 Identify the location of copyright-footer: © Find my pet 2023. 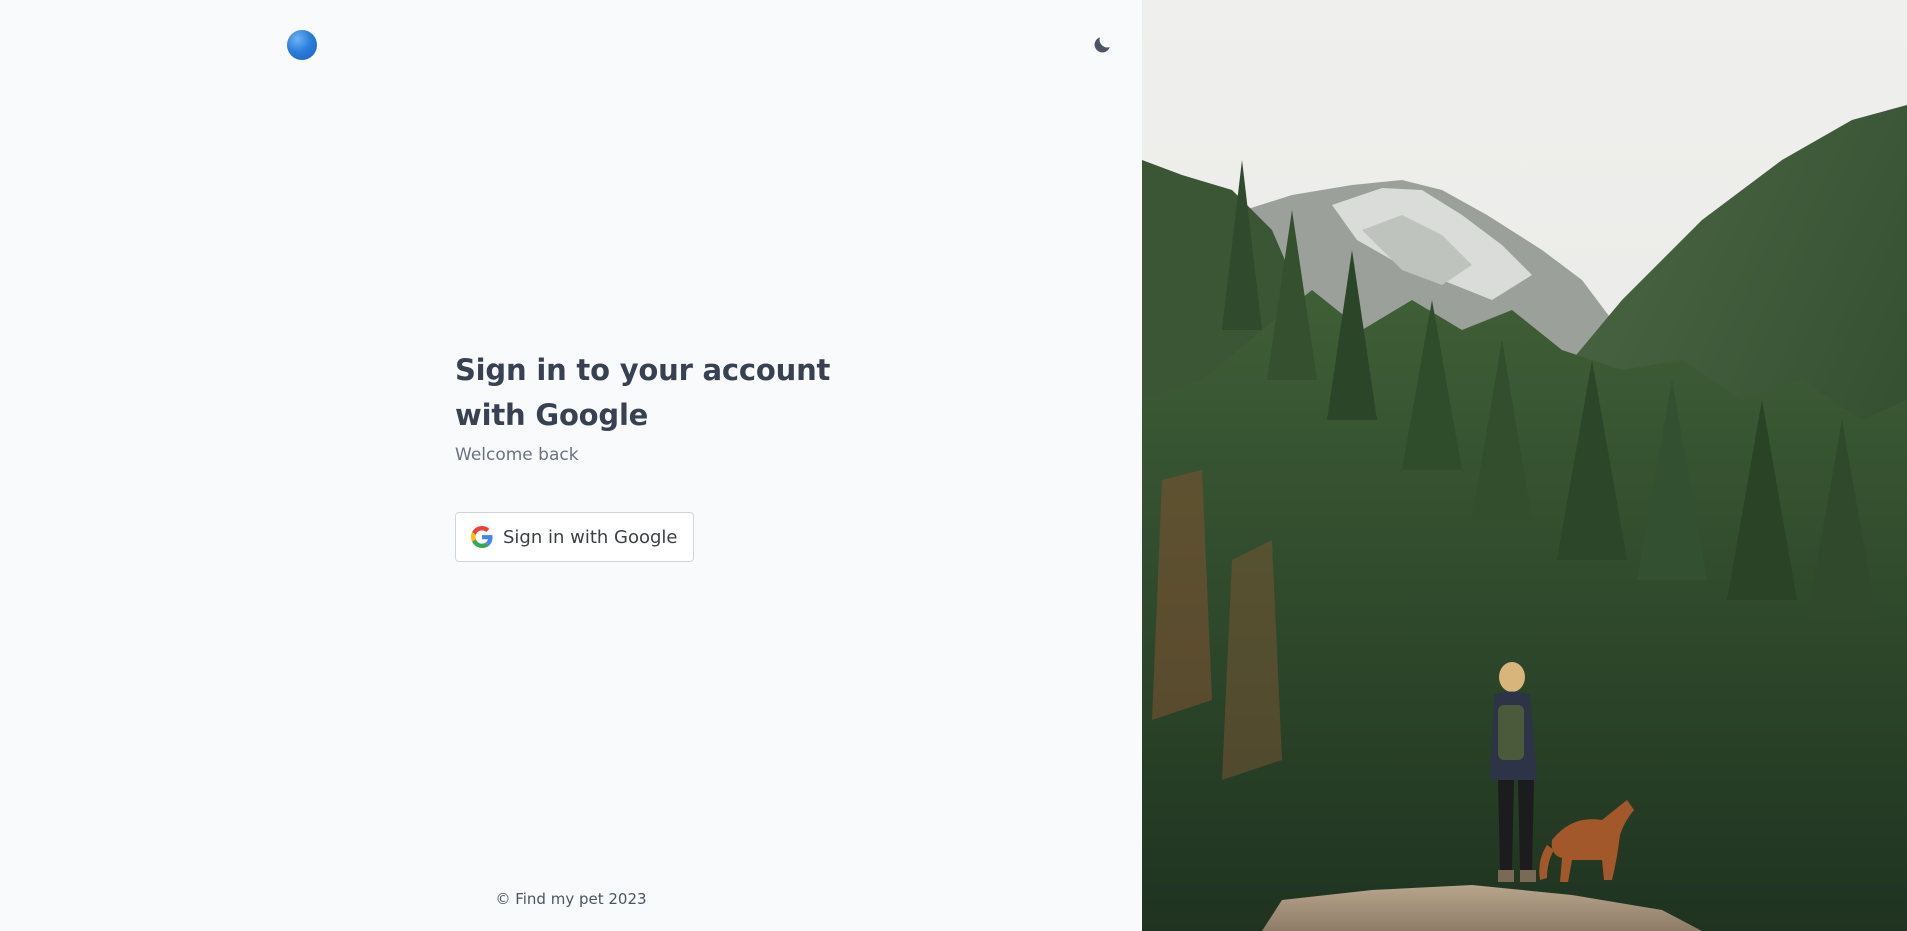
(571, 899).